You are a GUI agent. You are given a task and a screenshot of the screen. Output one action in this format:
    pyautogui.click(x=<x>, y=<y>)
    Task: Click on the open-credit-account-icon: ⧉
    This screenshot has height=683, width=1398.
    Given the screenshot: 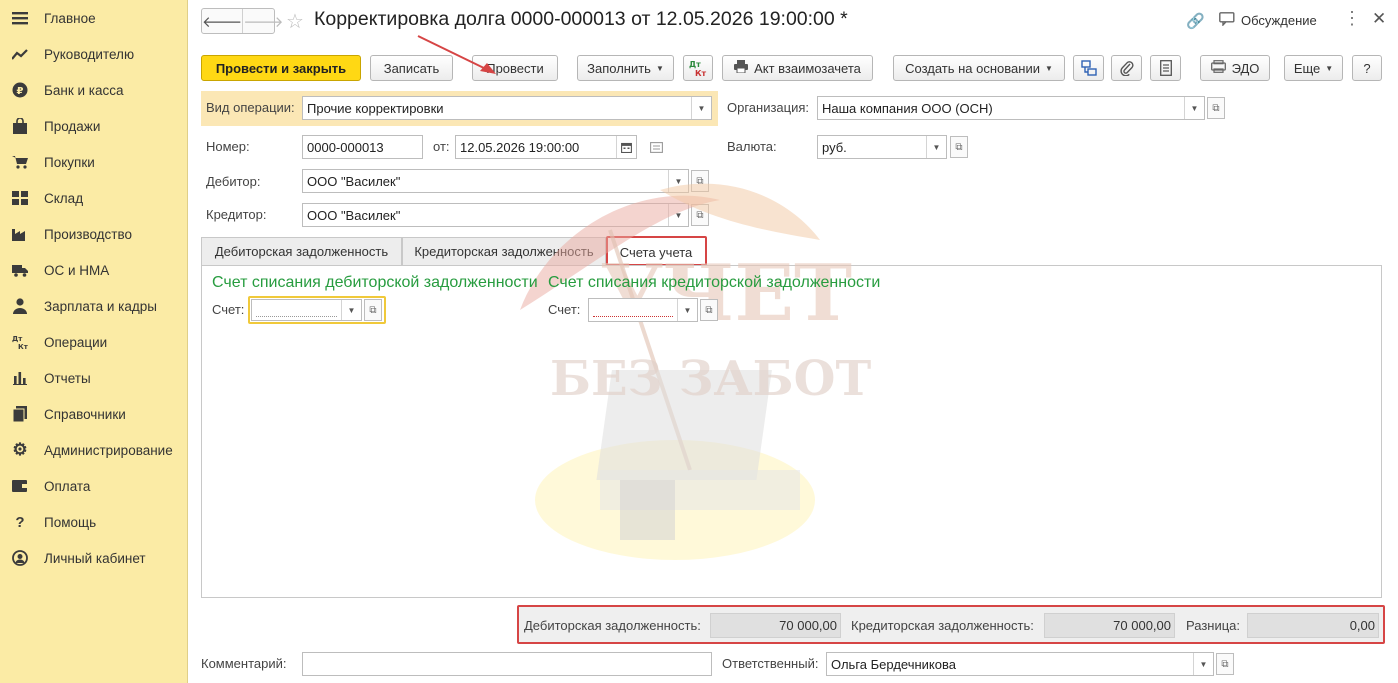 What is the action you would take?
    pyautogui.click(x=709, y=310)
    